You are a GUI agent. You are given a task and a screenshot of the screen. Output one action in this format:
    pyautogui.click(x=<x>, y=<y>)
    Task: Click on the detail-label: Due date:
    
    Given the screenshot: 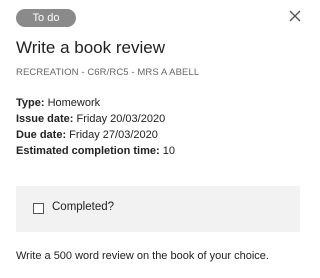 What is the action you would take?
    pyautogui.click(x=41, y=135)
    